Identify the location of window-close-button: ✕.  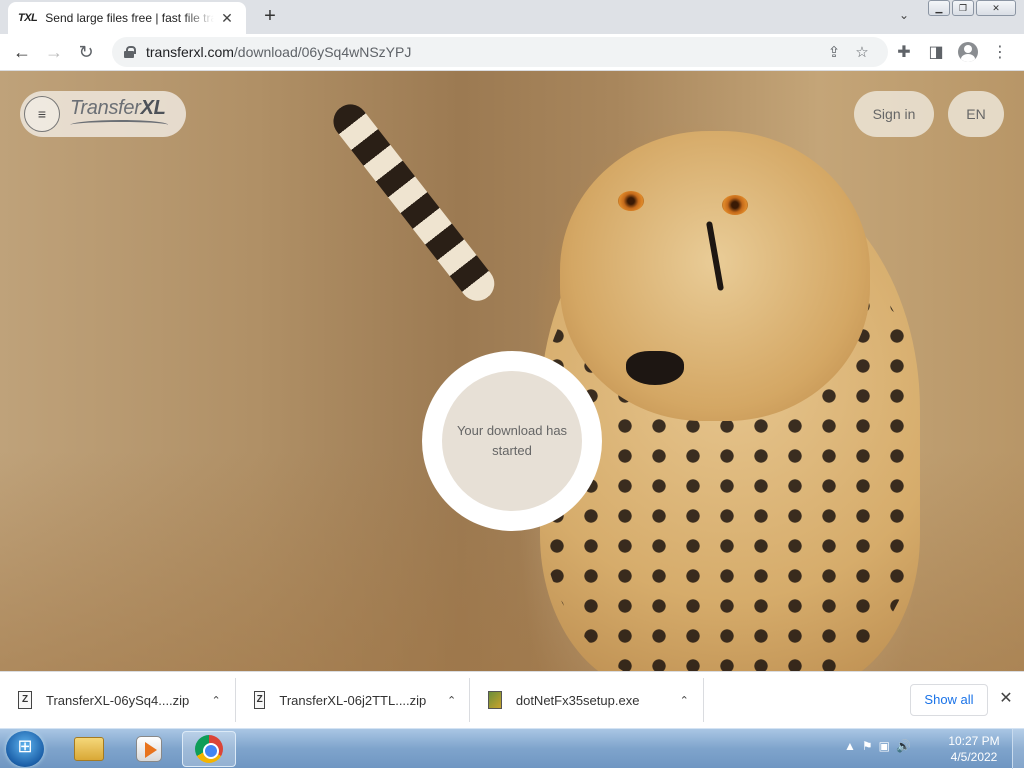
(996, 8).